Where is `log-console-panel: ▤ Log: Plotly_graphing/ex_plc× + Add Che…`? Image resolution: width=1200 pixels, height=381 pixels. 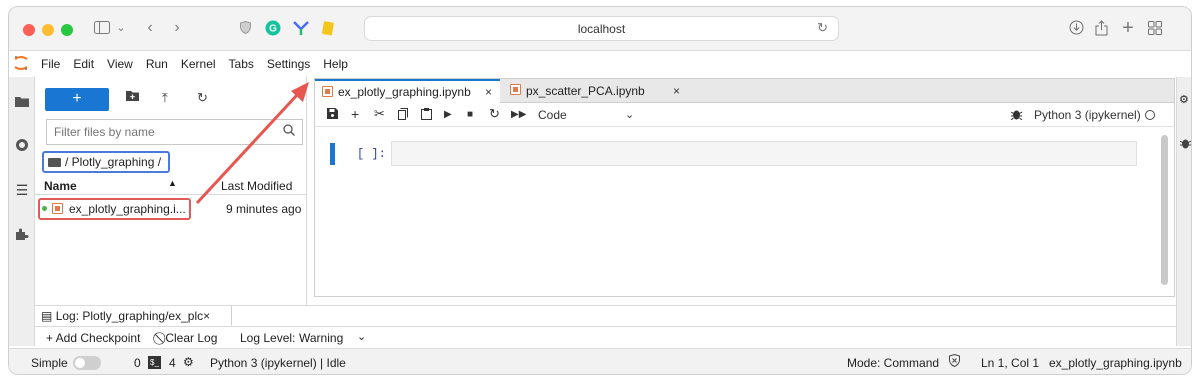
log-console-panel: ▤ Log: Plotly_graphing/ex_plc× + Add Che… is located at coordinates (605, 326).